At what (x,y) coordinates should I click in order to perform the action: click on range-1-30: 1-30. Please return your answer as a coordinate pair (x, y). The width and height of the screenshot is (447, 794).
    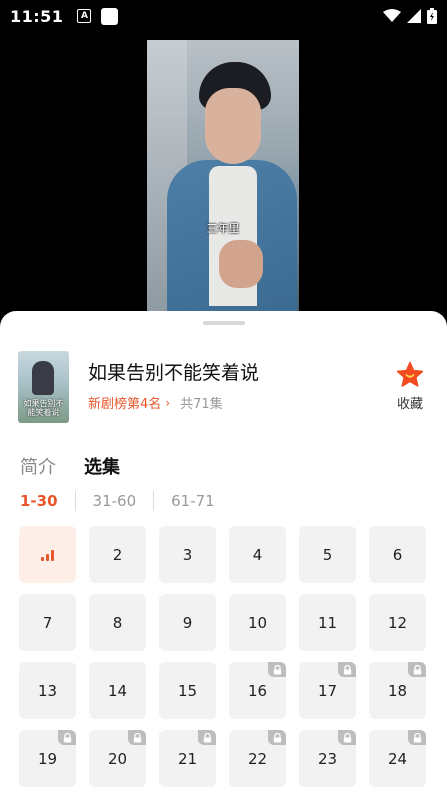
    Looking at the image, I should click on (39, 501).